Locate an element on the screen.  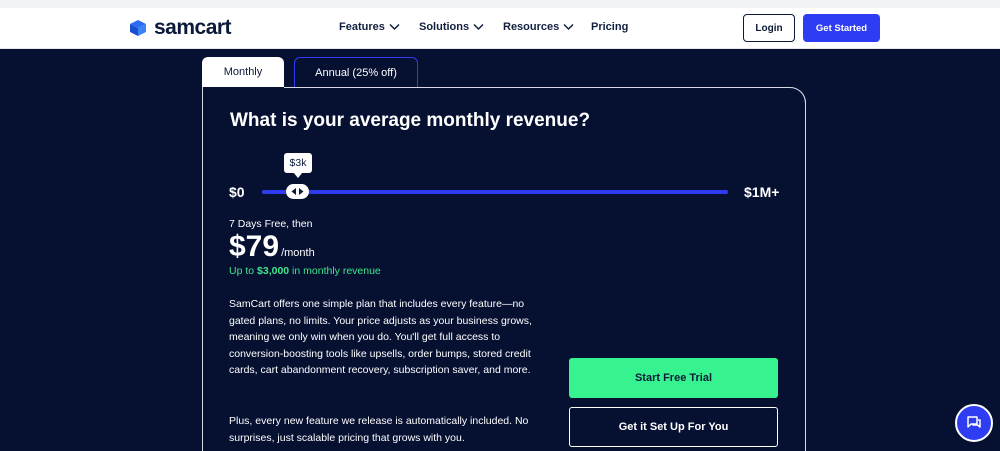
cart-box-icon is located at coordinates (138, 28).